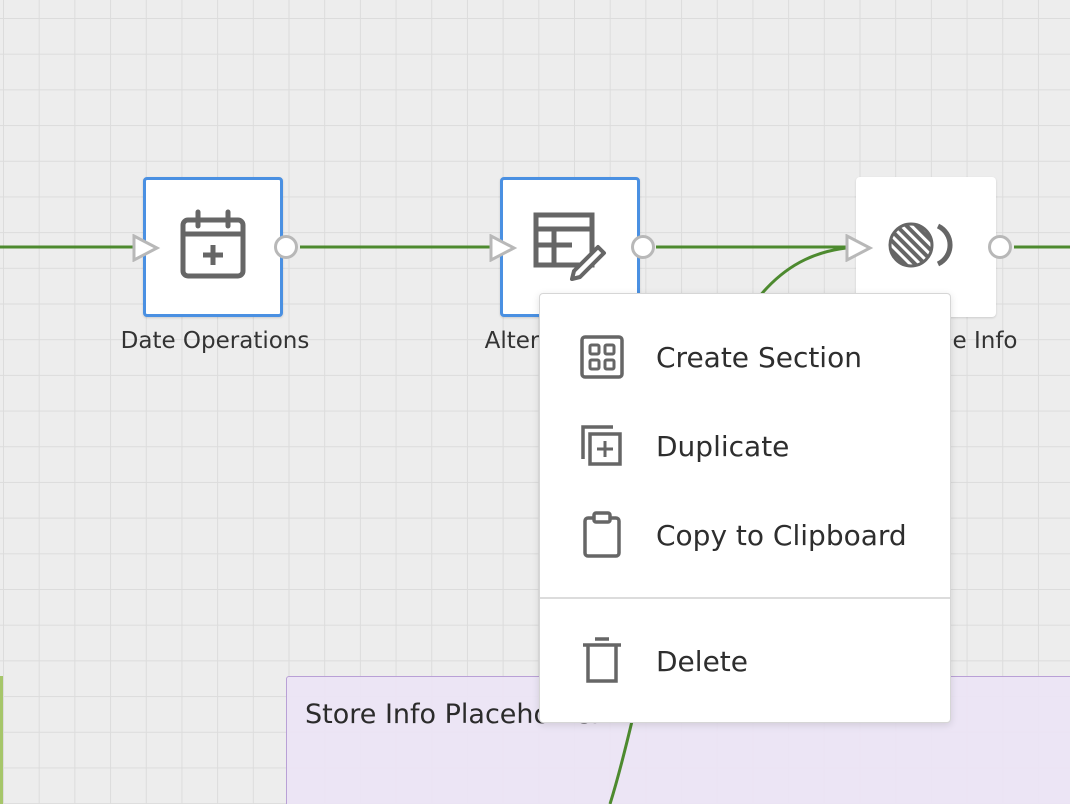  I want to click on output-port-store-info, so click(1000, 247).